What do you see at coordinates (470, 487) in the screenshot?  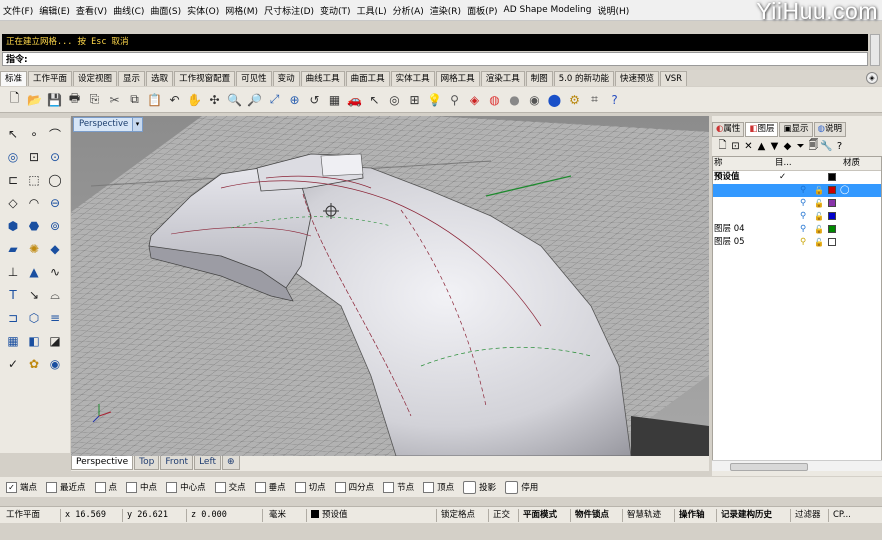 I see `toggle-box` at bounding box center [470, 487].